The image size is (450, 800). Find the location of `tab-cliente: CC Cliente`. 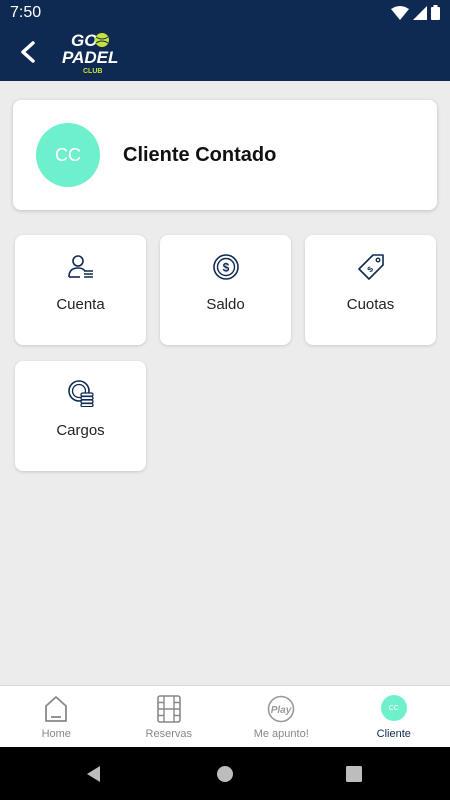

tab-cliente: CC Cliente is located at coordinates (394, 716).